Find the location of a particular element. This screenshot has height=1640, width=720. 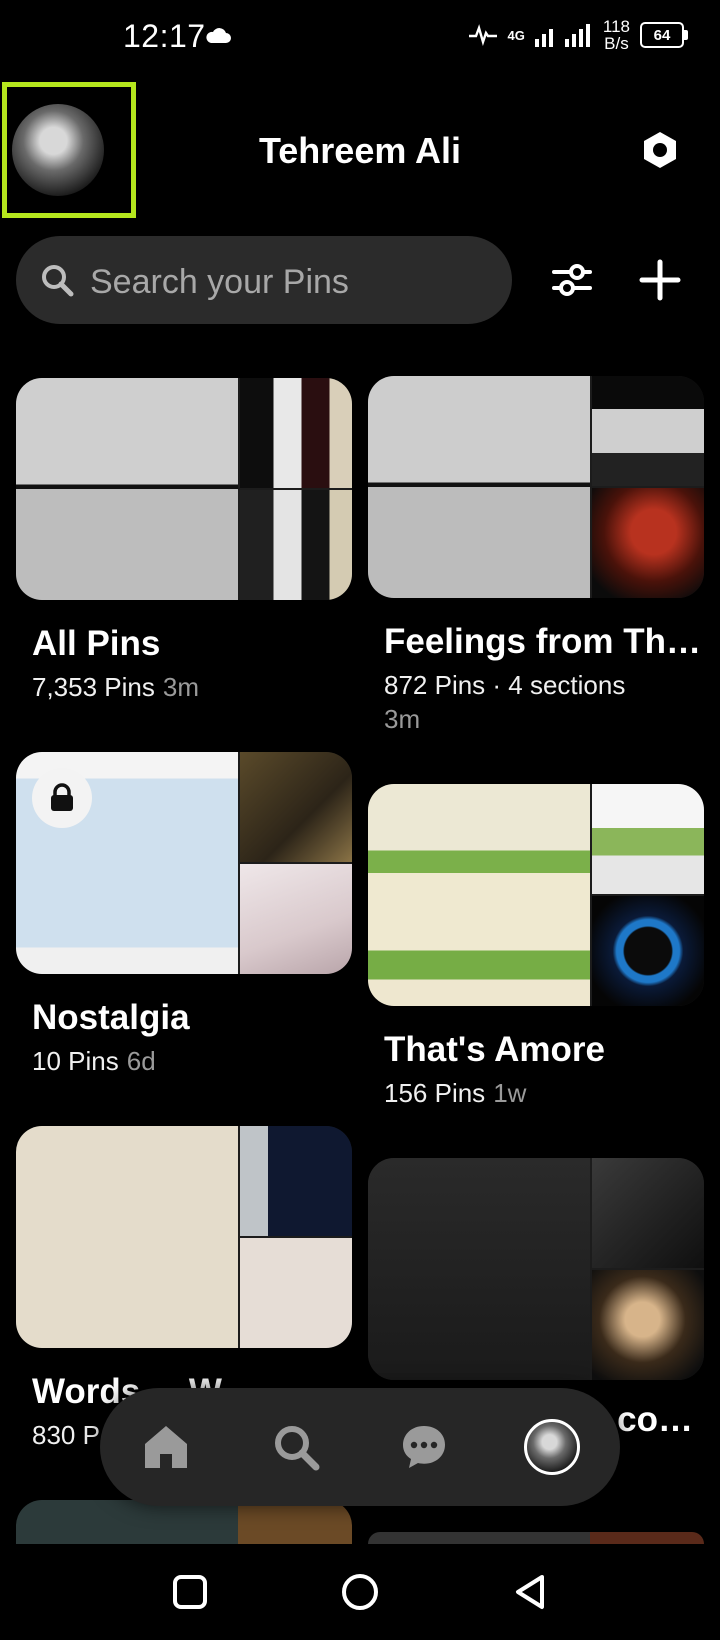

speed-unit: B/s is located at coordinates (616, 43).